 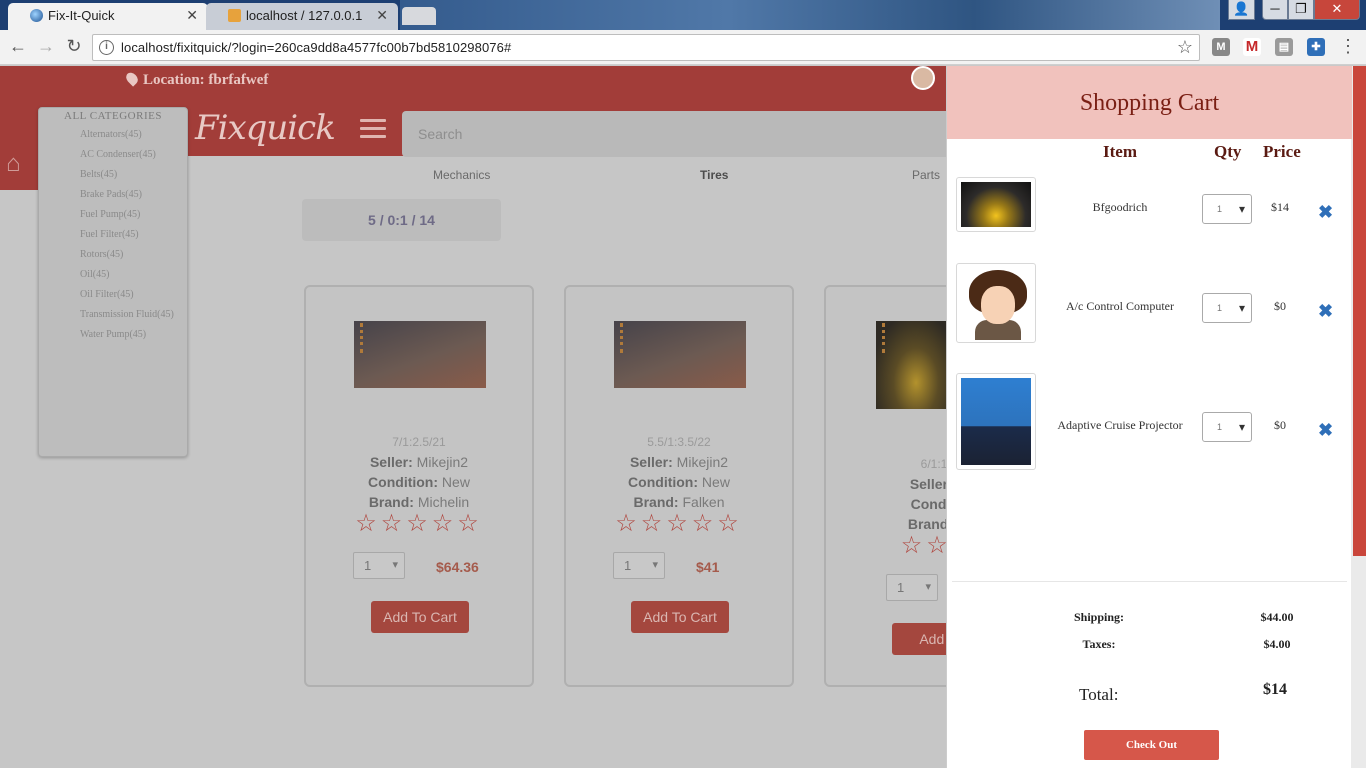 What do you see at coordinates (401, 220) in the screenshot?
I see `tire-size-pager: 5 / 0:1 / 14` at bounding box center [401, 220].